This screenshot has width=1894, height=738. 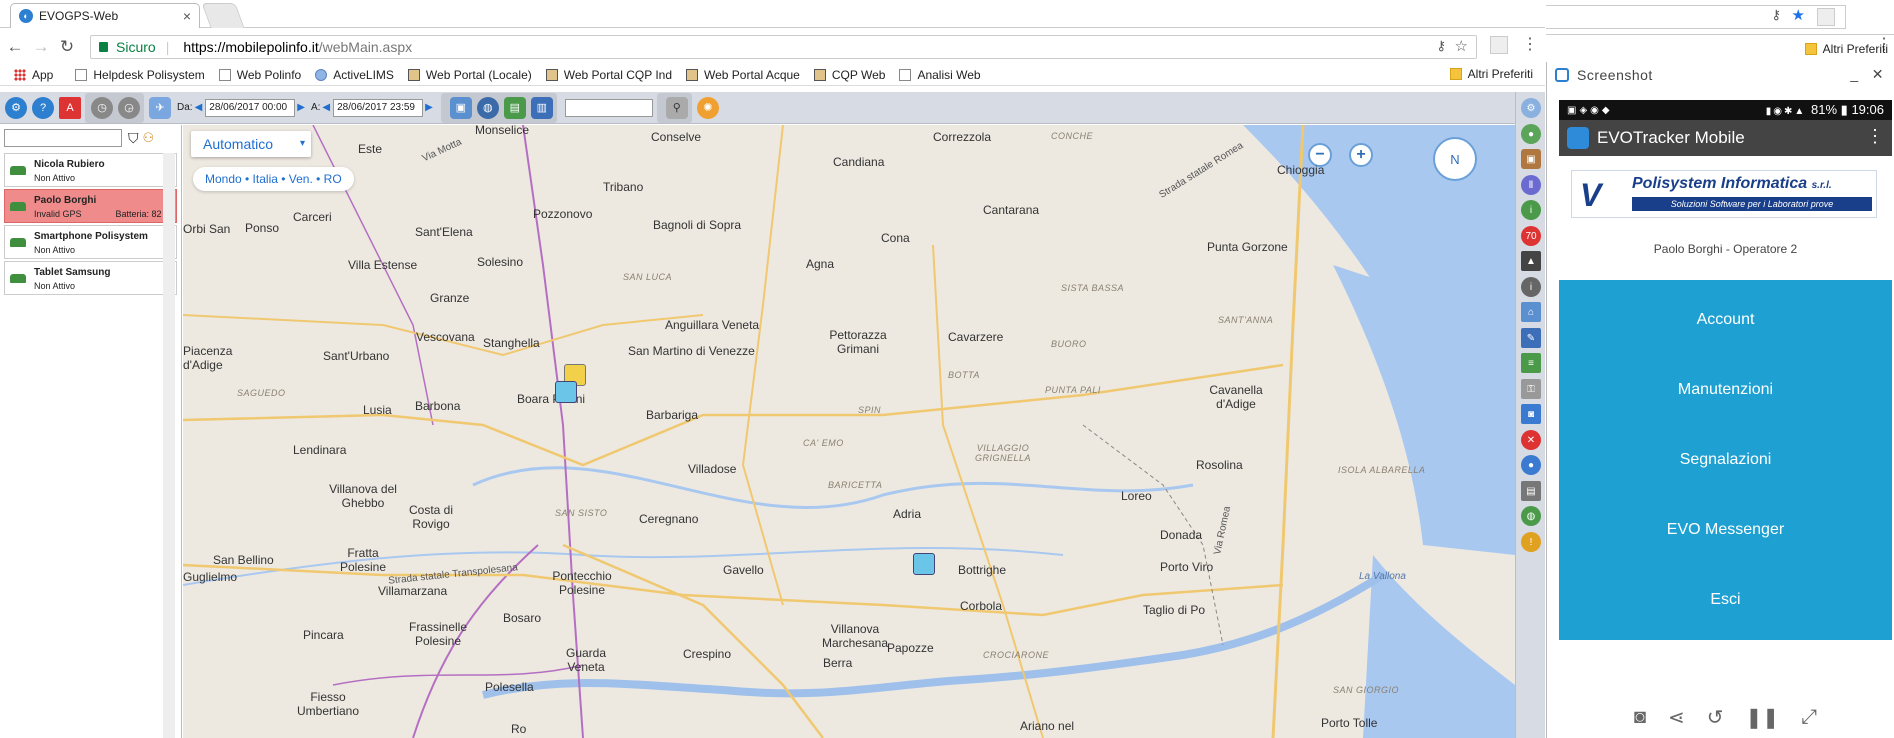 I want to click on report-icon: ▤, so click(x=514, y=107).